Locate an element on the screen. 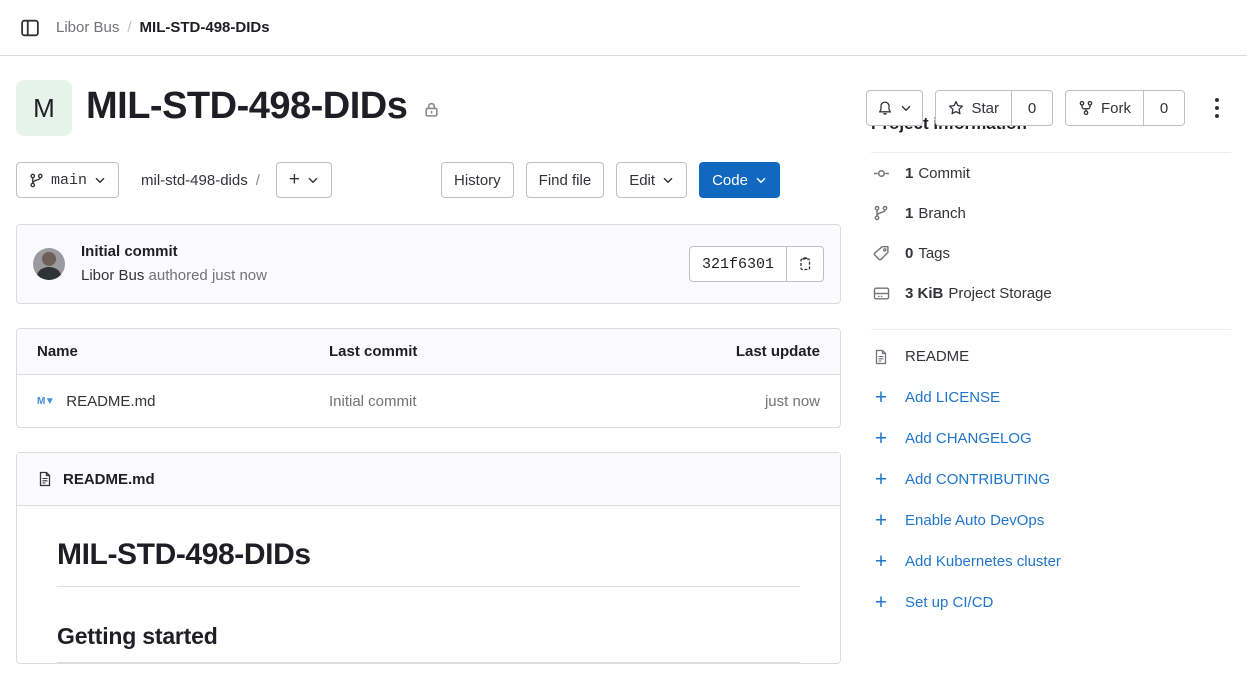  sidebar-item-set-up-cicd: + Set up CI/CD is located at coordinates (1051, 602).